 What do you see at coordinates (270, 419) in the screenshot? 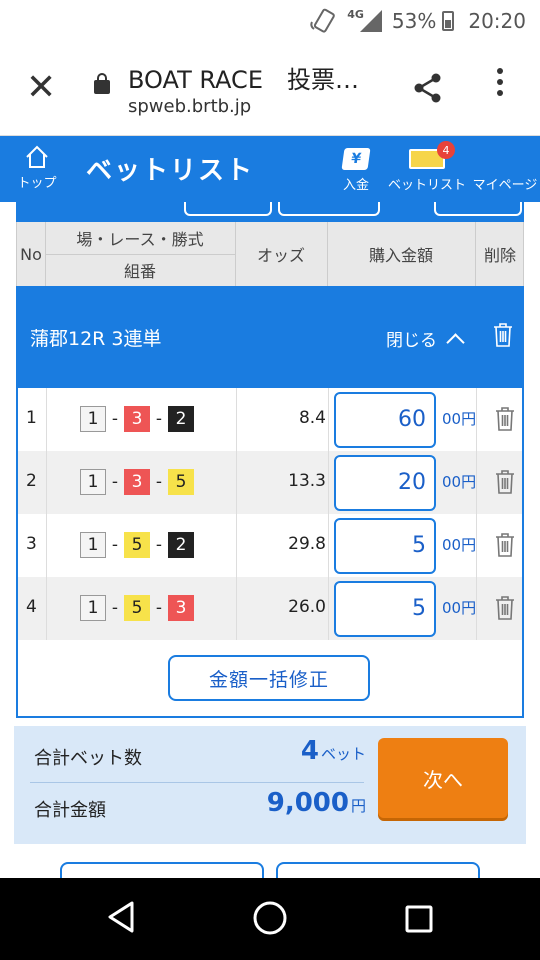
I see `table-row: 1 1-3-2 8.4 60 00円` at bounding box center [270, 419].